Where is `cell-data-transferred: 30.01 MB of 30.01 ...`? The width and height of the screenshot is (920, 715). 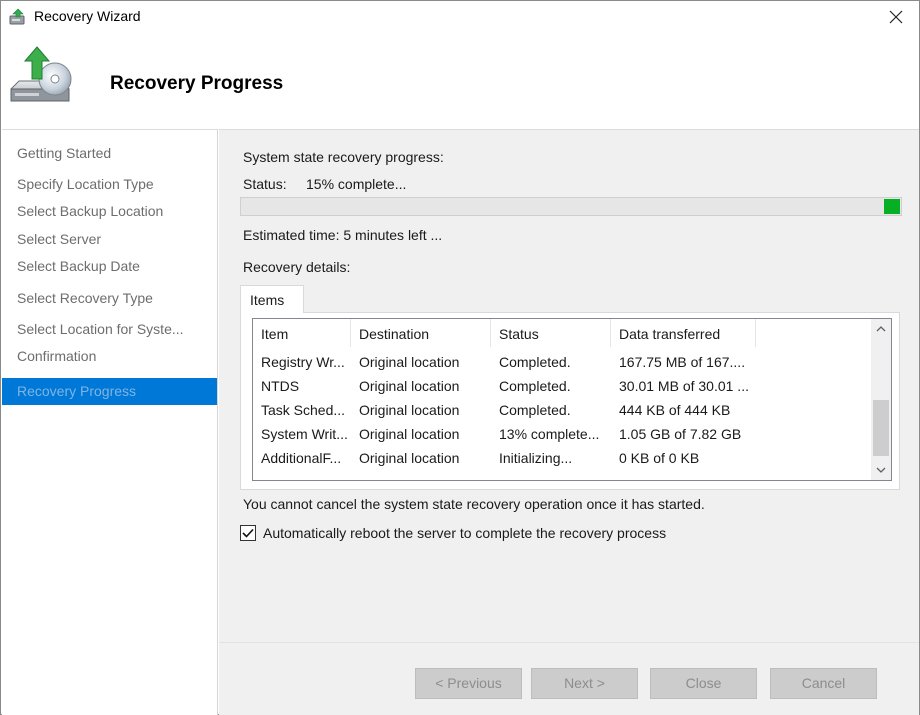 cell-data-transferred: 30.01 MB of 30.01 ... is located at coordinates (684, 386).